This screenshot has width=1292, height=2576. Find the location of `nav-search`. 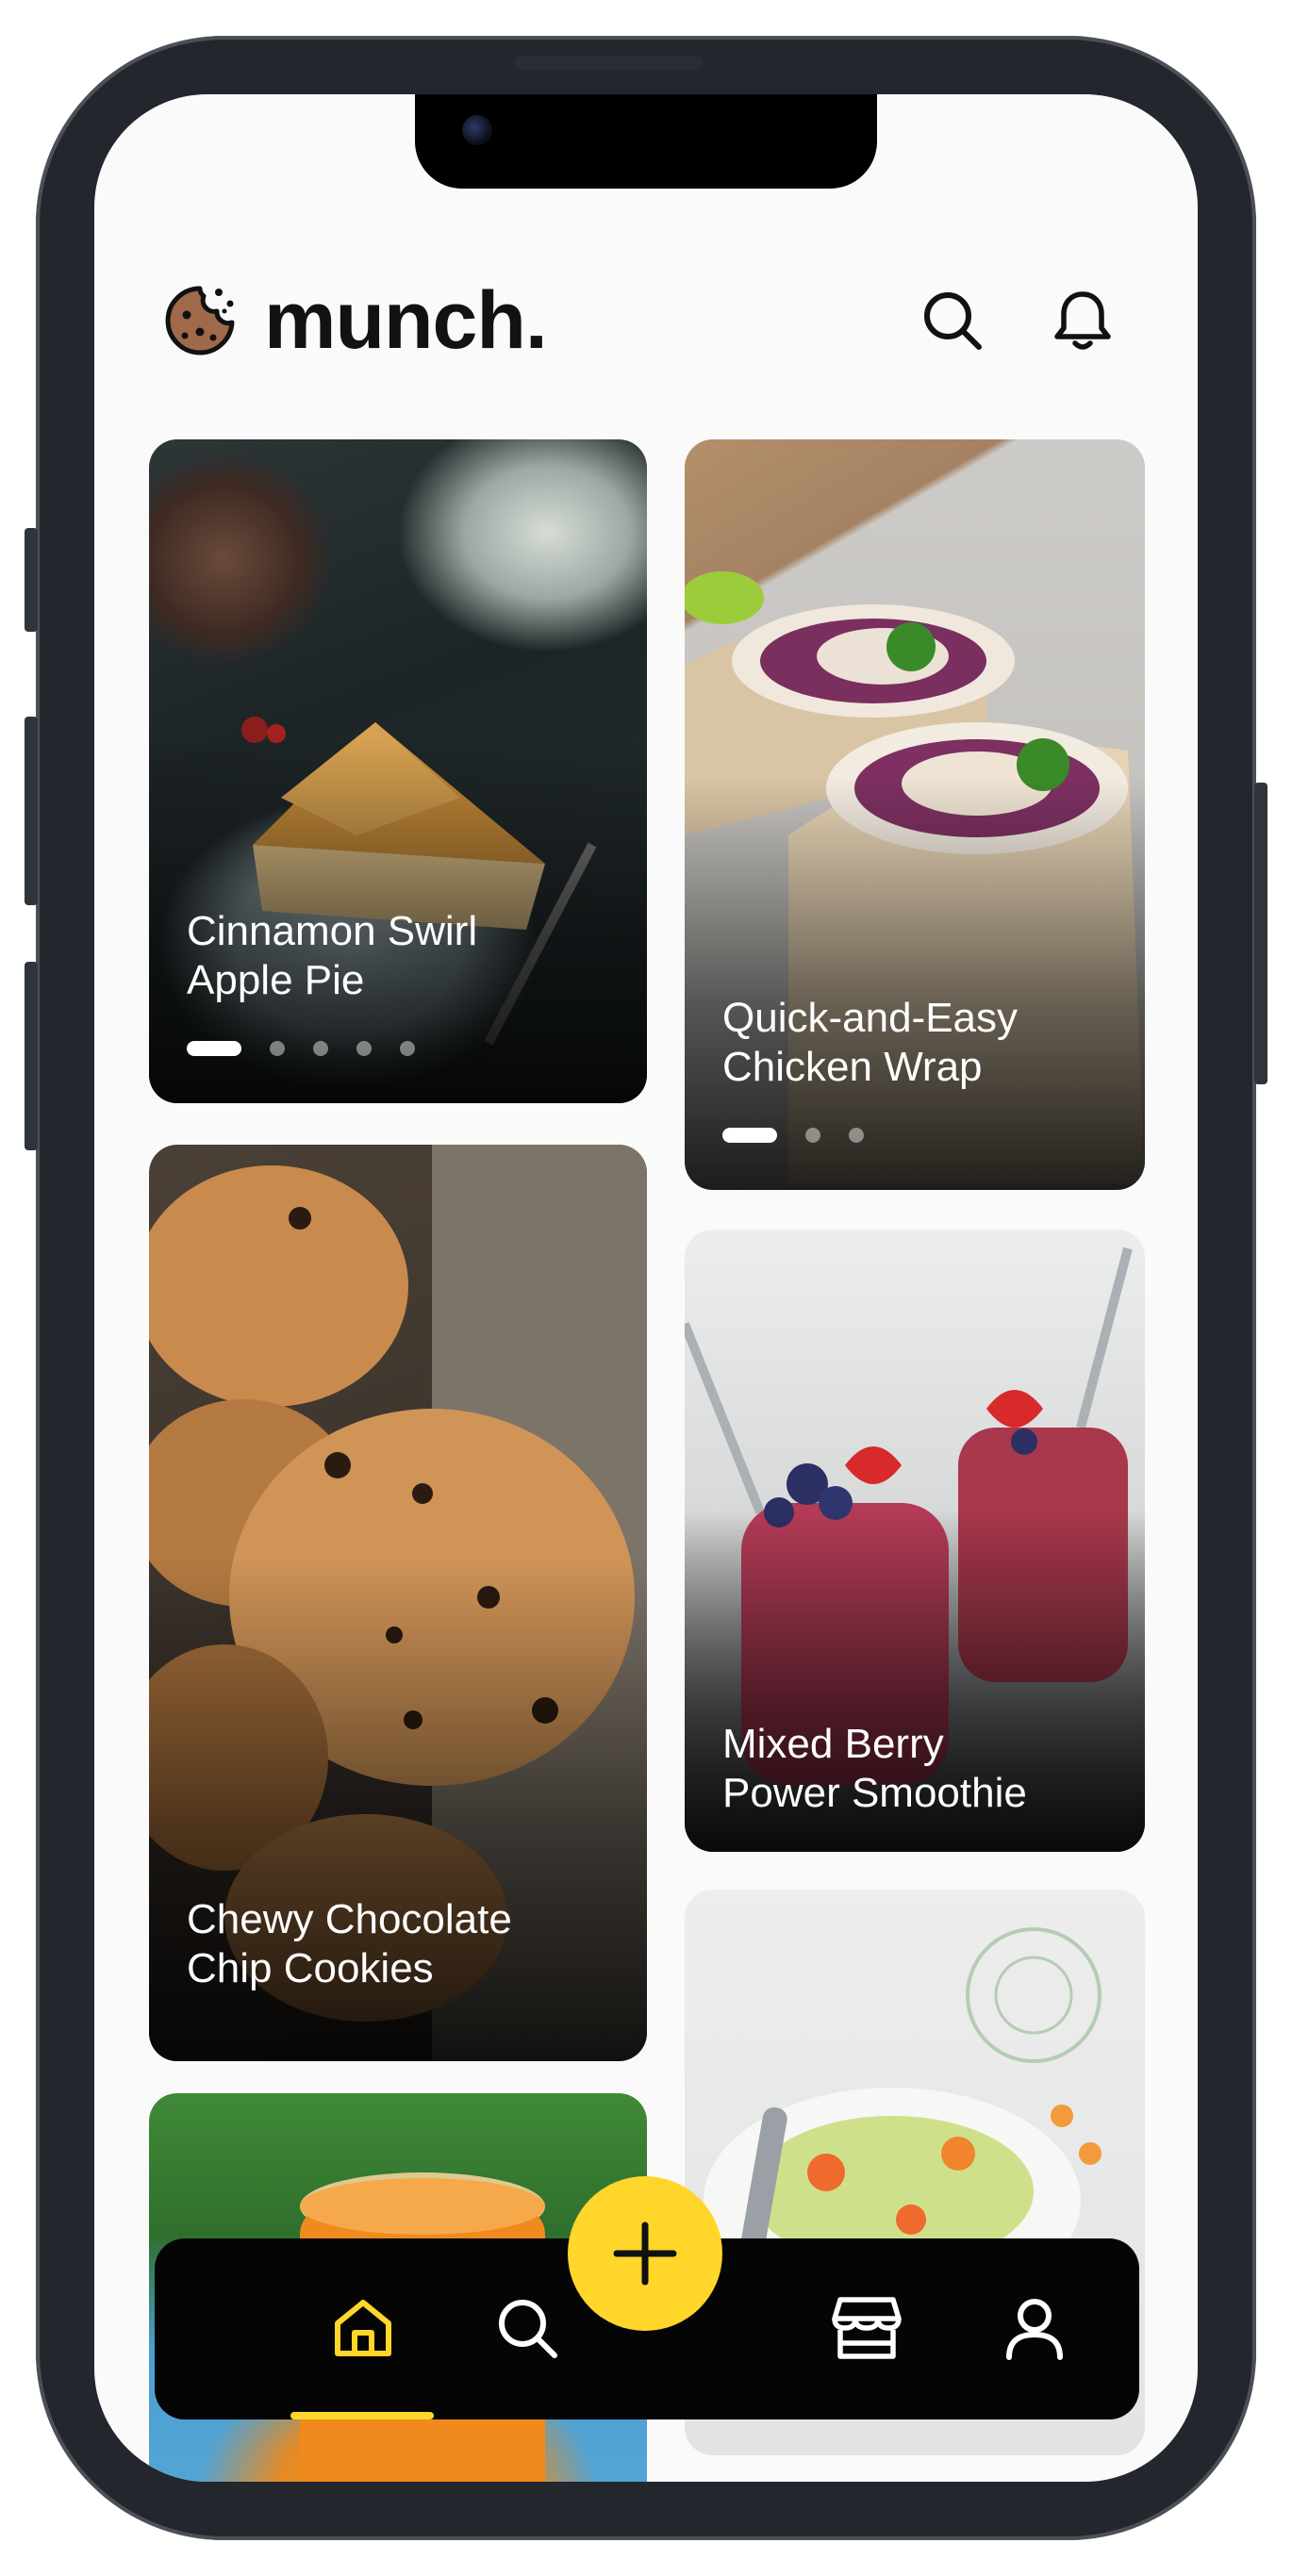

nav-search is located at coordinates (527, 2328).